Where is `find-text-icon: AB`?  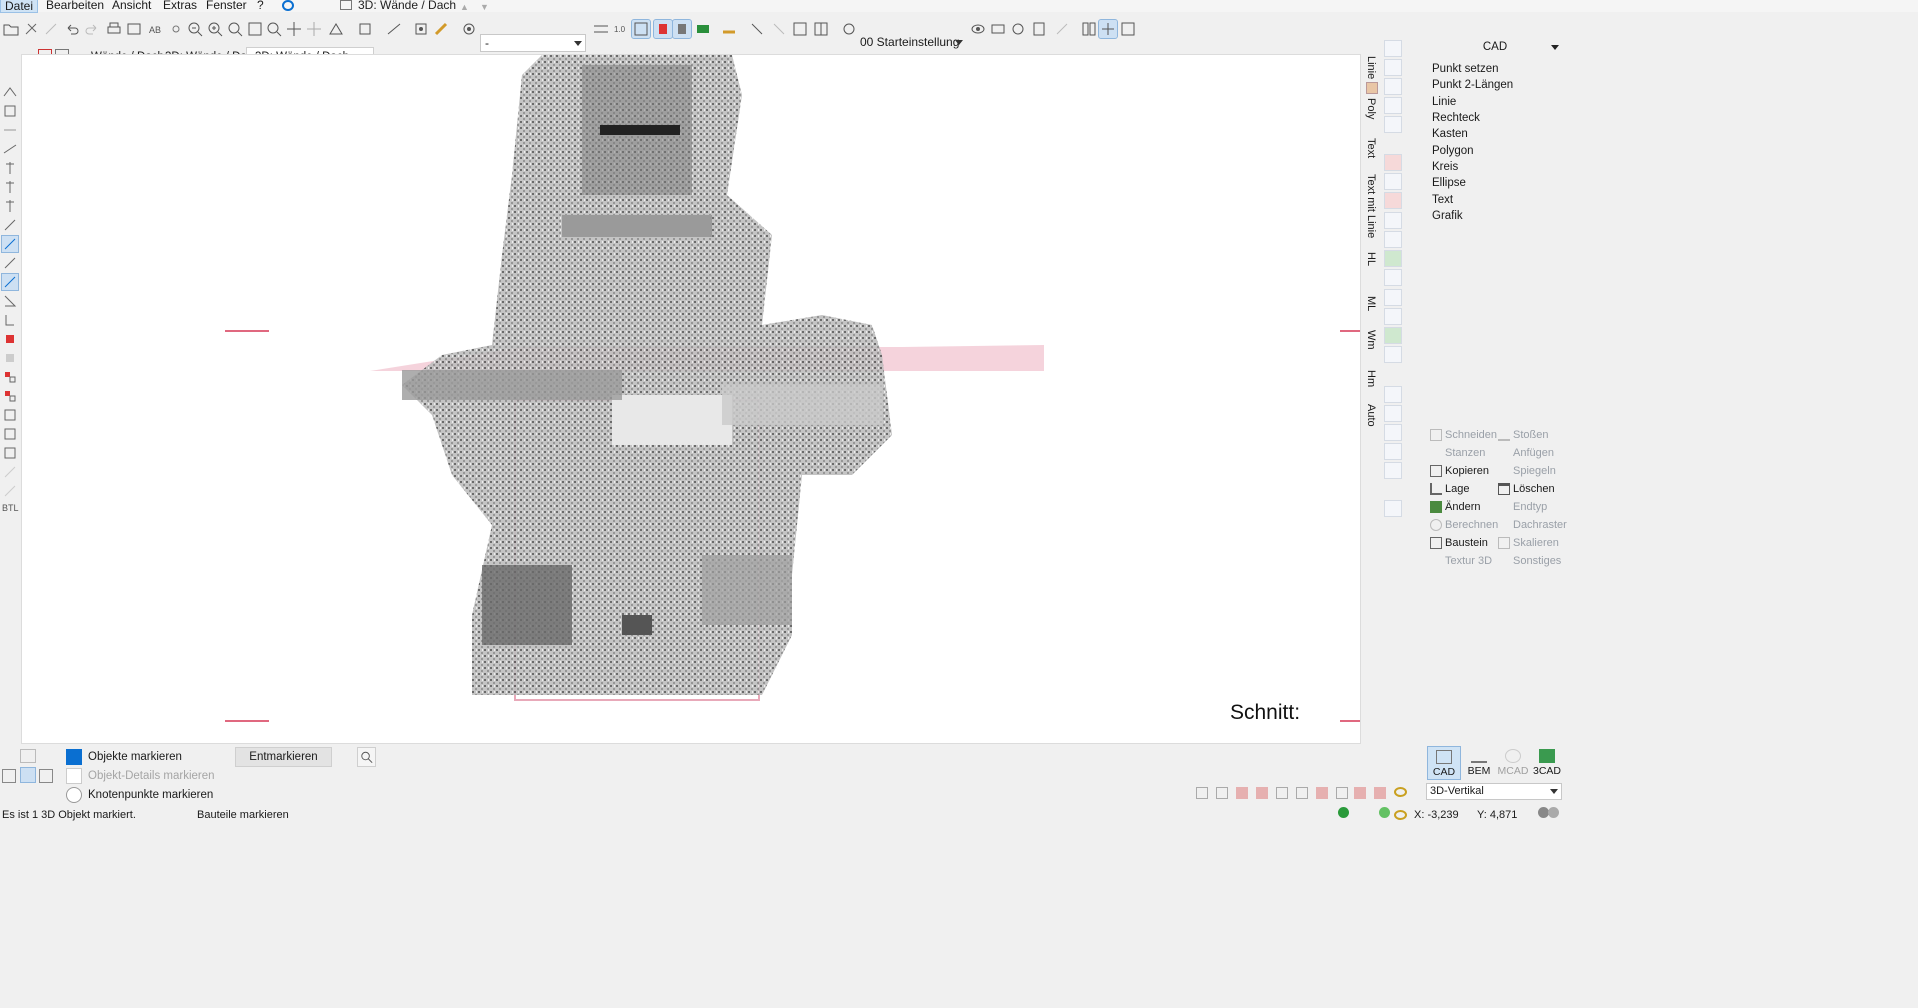
find-text-icon: AB is located at coordinates (156, 29).